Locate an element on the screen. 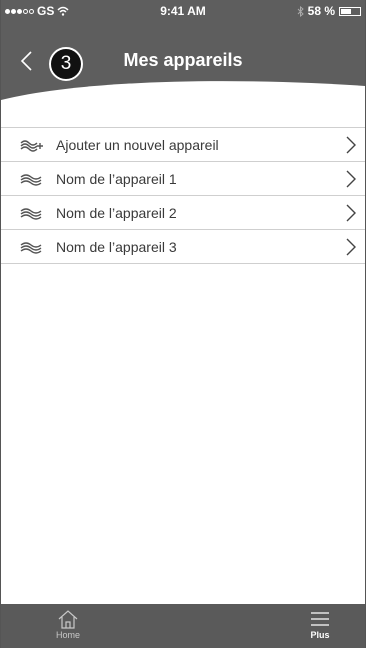  home-icon is located at coordinates (68, 619).